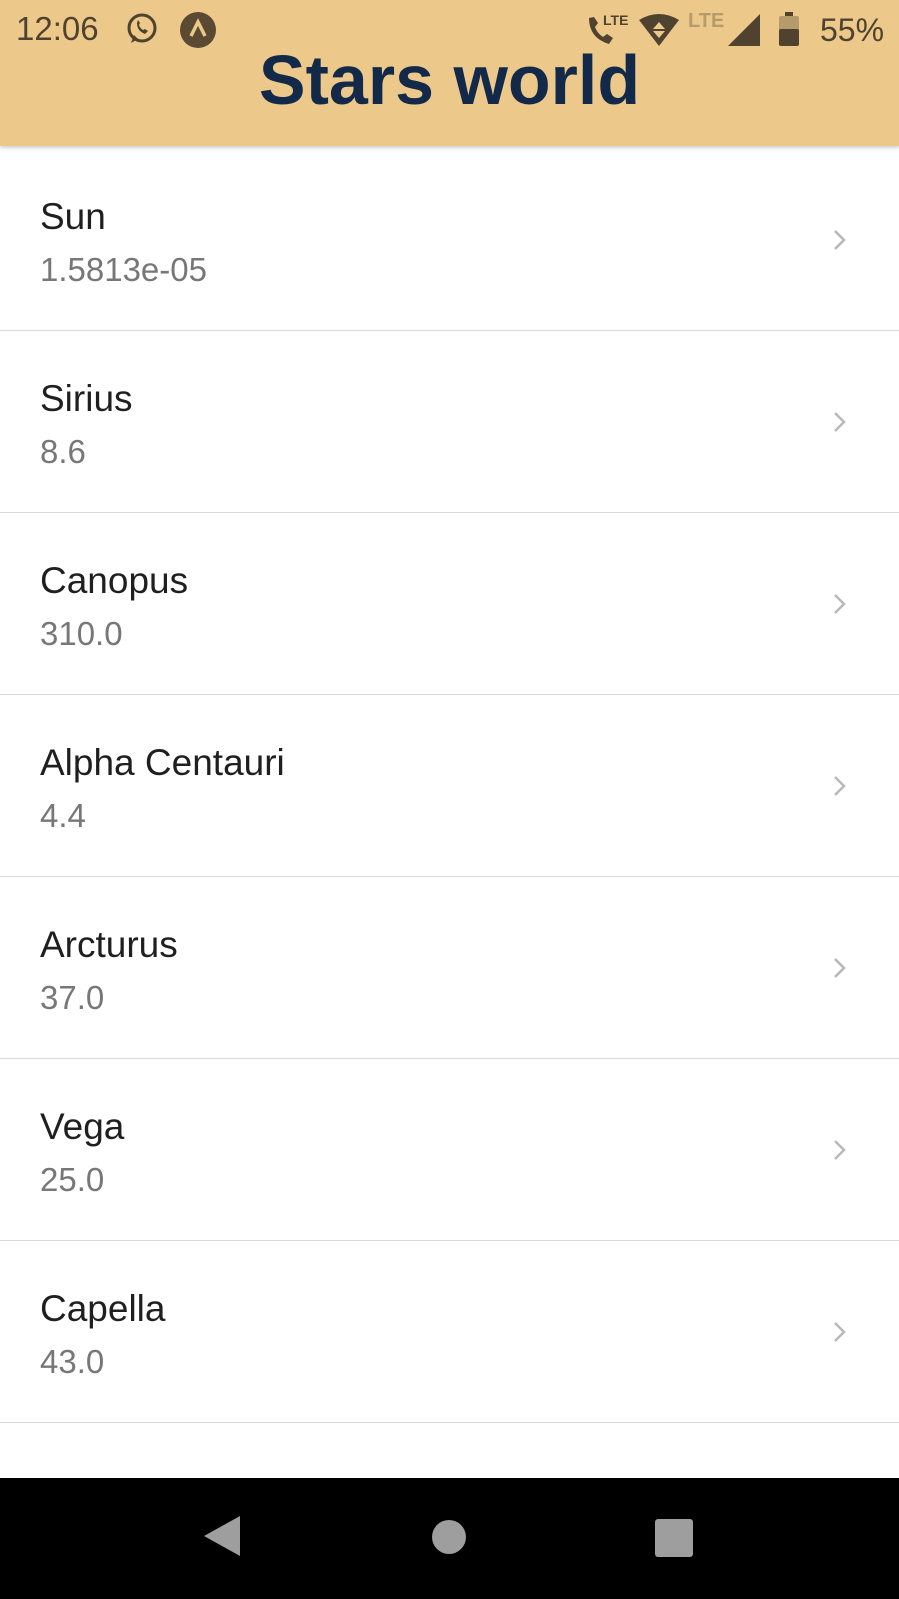  What do you see at coordinates (449, 604) in the screenshot?
I see `list-item: Canopus 310.0` at bounding box center [449, 604].